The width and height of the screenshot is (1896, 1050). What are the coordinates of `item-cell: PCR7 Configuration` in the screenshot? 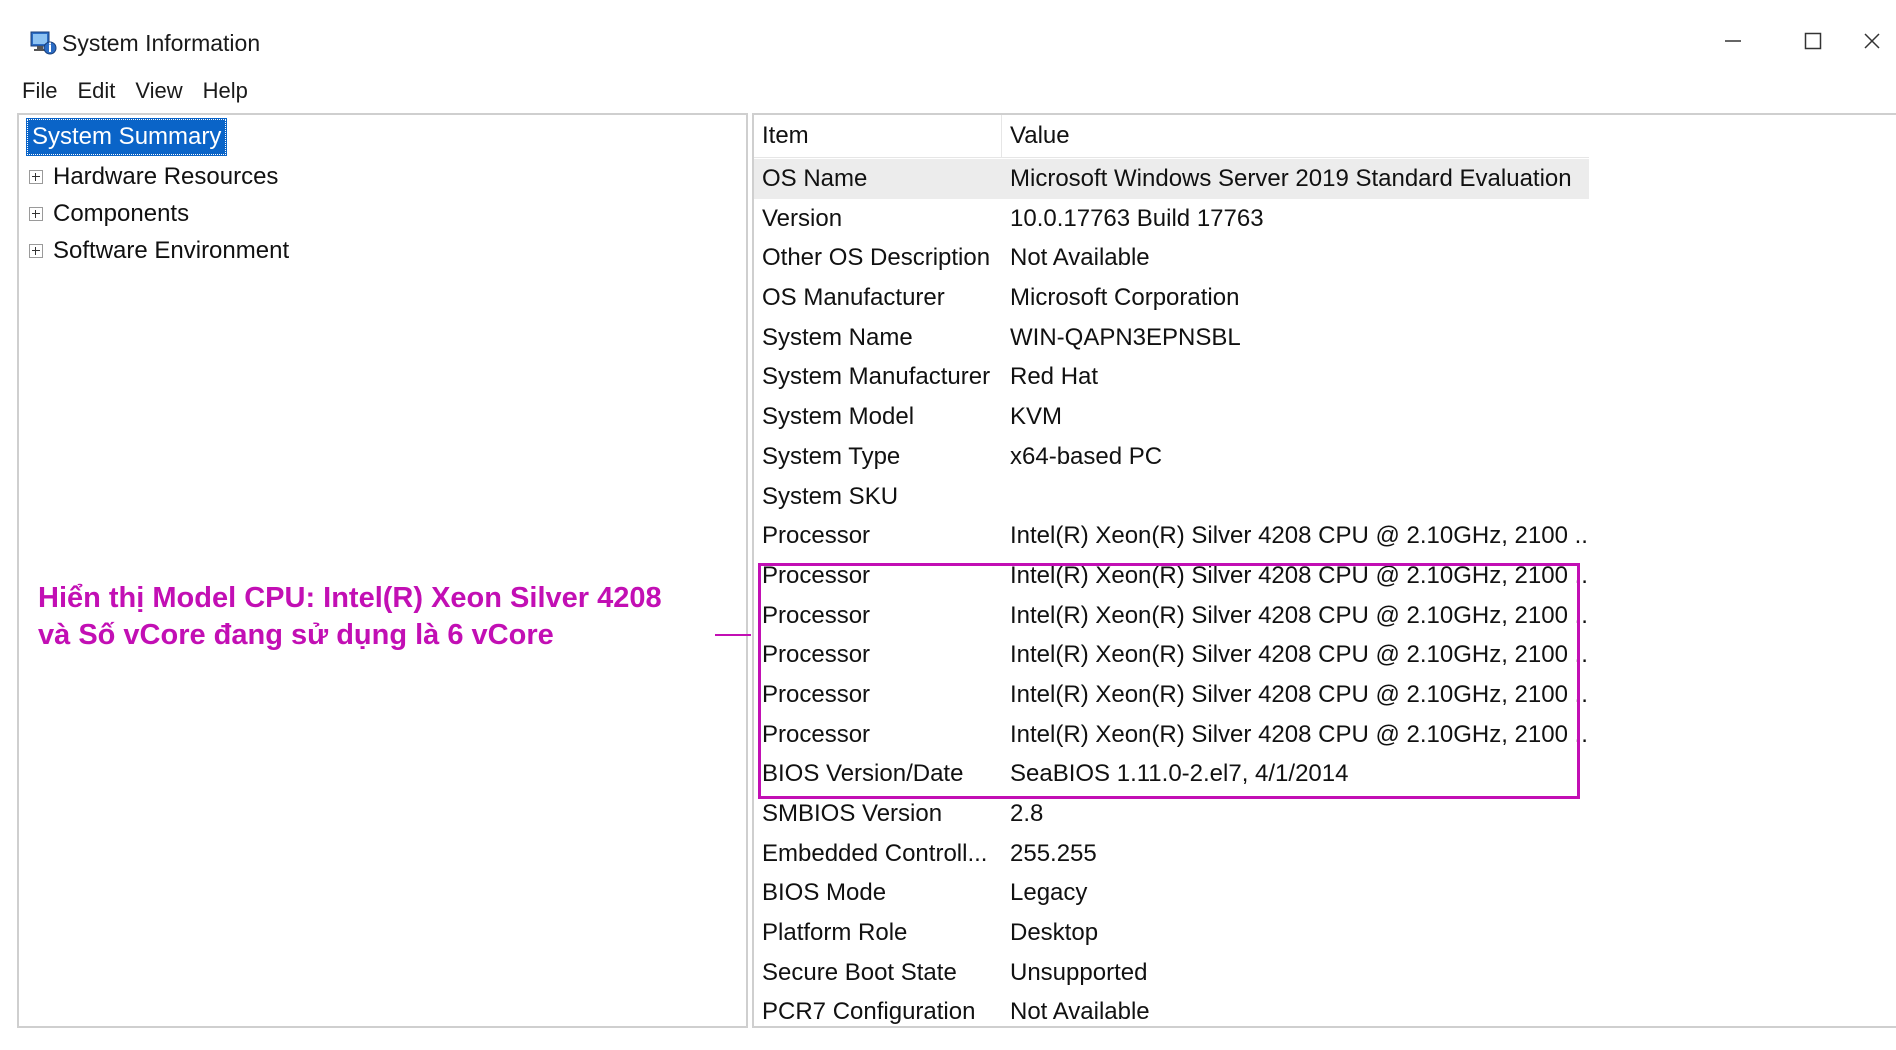 It's located at (869, 1012).